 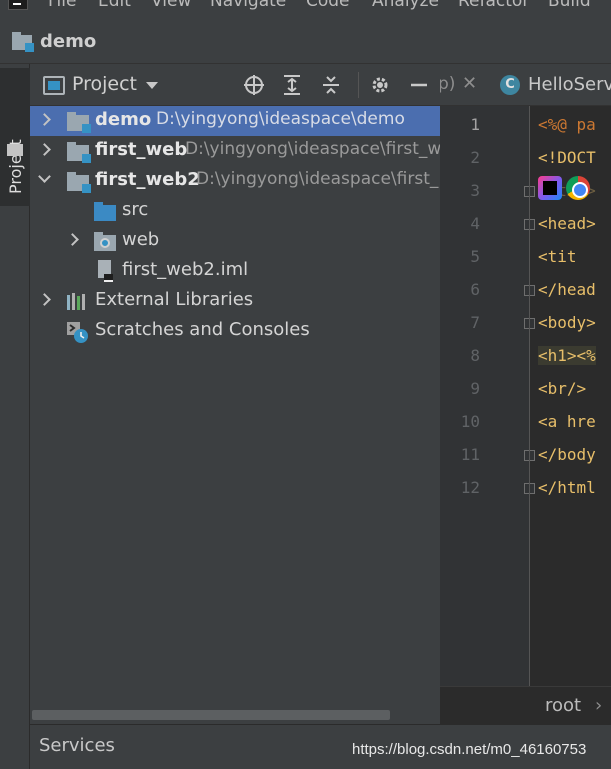 I want to click on menu-navigate: Navigate, so click(x=248, y=5).